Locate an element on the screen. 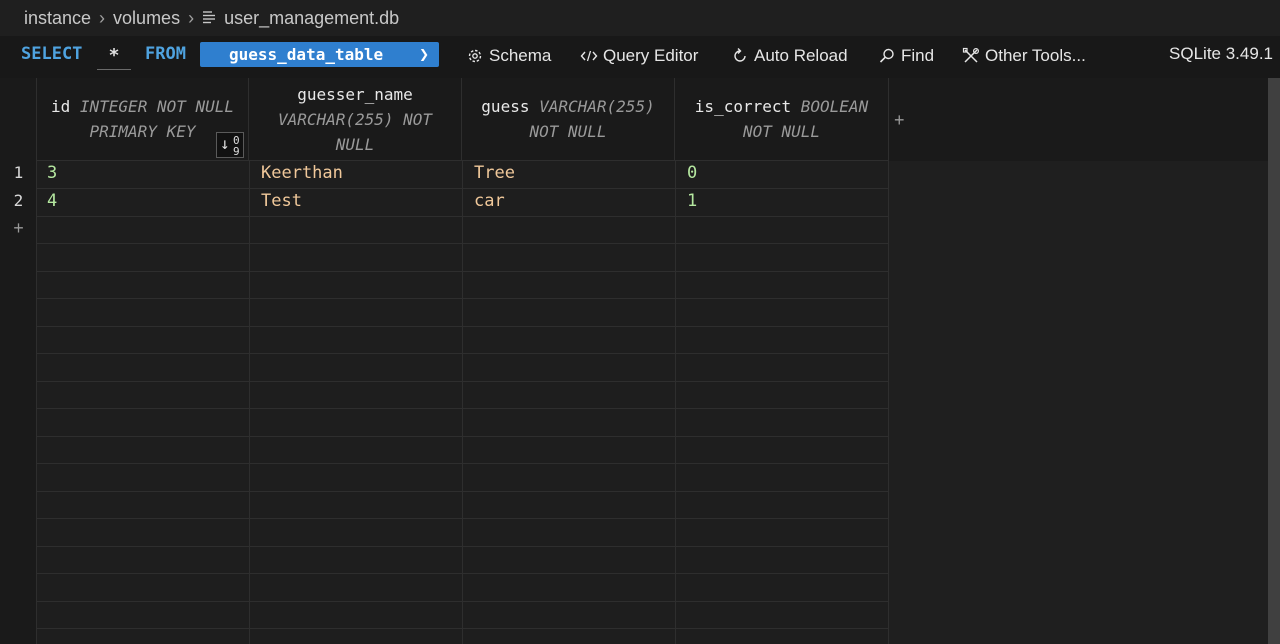 The image size is (1280, 644). column-header-guess: guess VARCHAR(255) NOT NULL is located at coordinates (568, 119).